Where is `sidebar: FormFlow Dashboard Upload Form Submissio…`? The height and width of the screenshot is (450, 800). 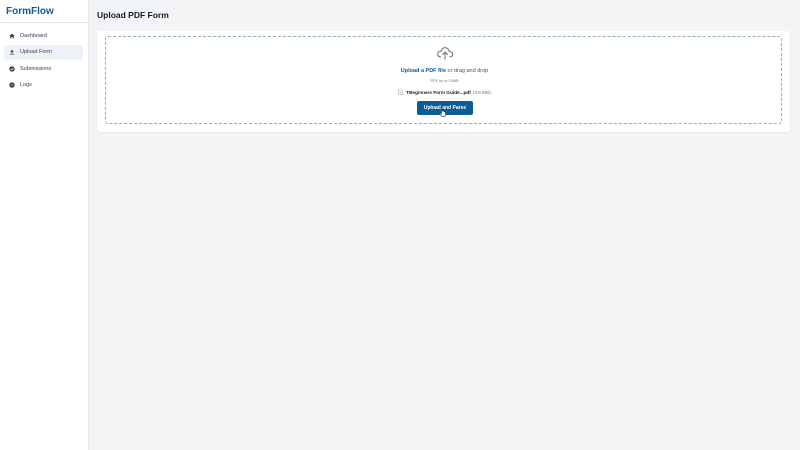
sidebar: FormFlow Dashboard Upload Form Submissio… is located at coordinates (44, 225).